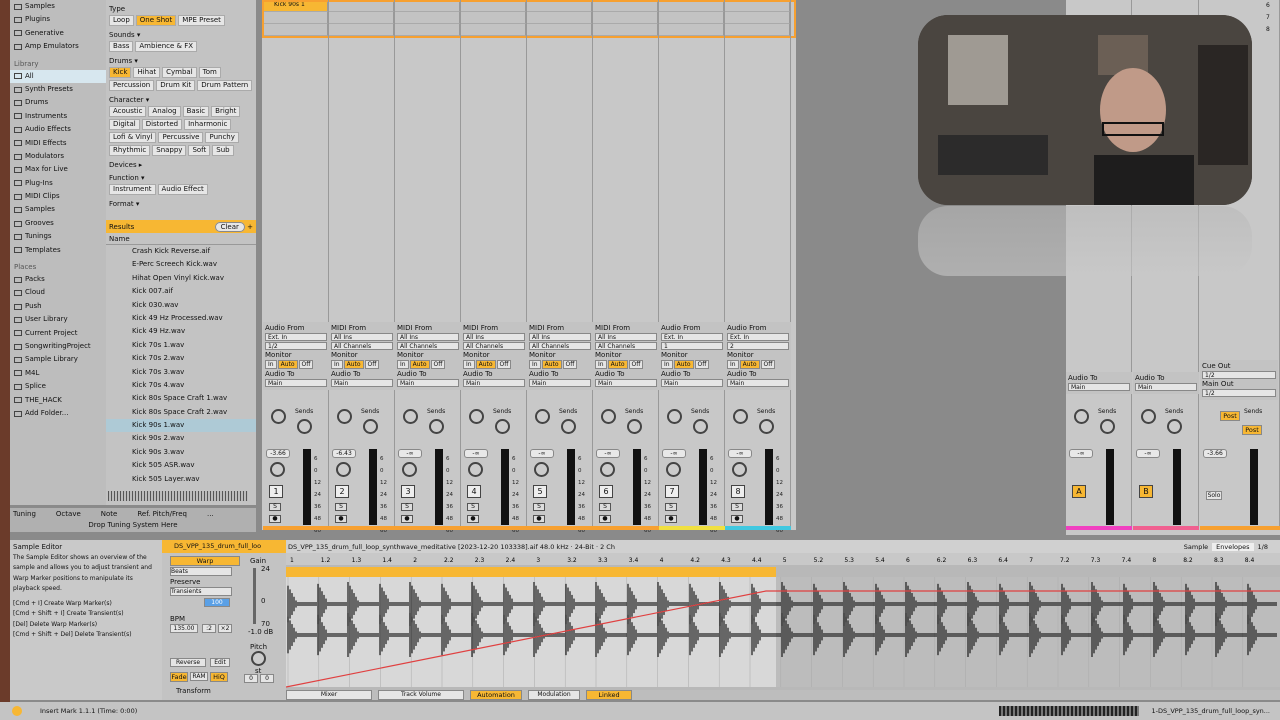 The width and height of the screenshot is (1280, 720). Describe the element at coordinates (58, 333) in the screenshot. I see `sidebar-item: Current Project` at that location.